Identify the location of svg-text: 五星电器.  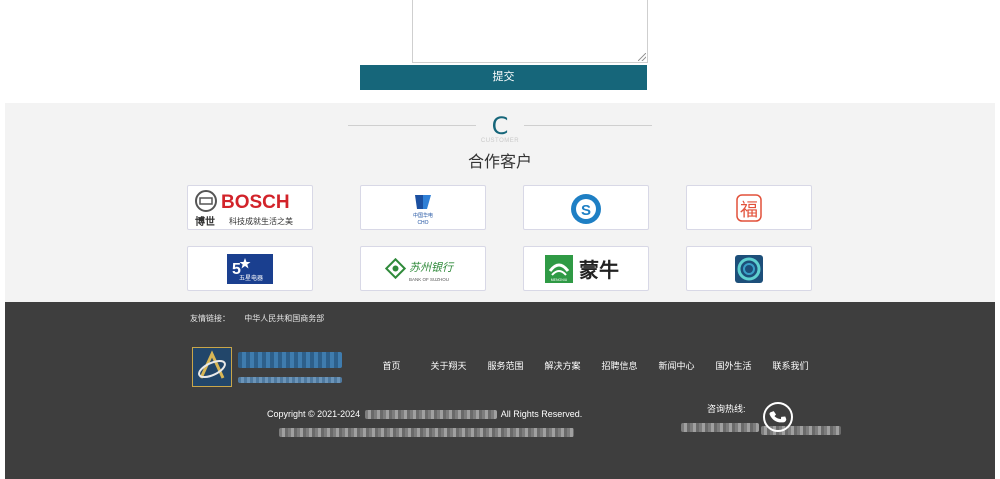
(251, 278).